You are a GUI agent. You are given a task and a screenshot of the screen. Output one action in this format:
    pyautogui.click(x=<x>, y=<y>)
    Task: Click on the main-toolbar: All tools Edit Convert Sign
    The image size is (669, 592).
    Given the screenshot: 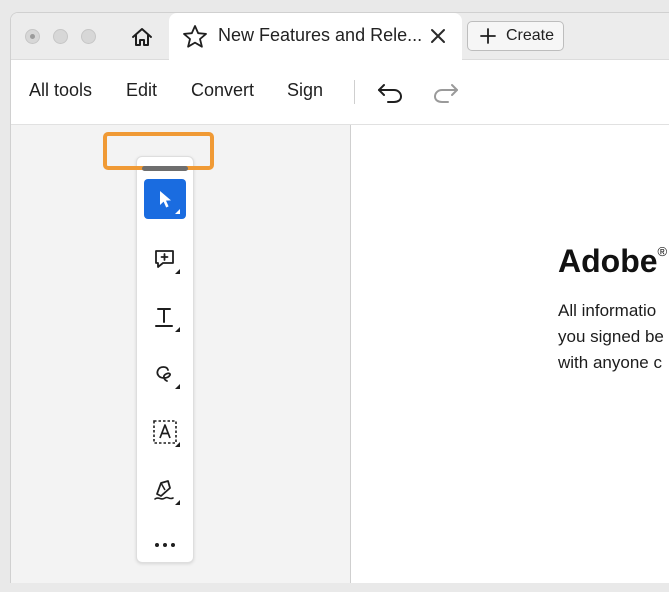 What is the action you would take?
    pyautogui.click(x=340, y=92)
    